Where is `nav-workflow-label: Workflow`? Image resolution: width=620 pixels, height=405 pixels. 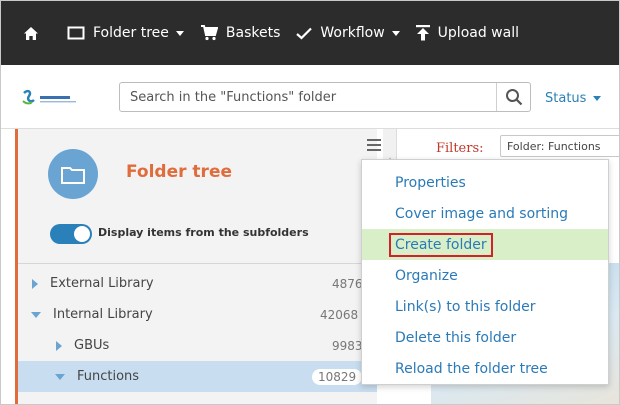
nav-workflow-label: Workflow is located at coordinates (352, 33).